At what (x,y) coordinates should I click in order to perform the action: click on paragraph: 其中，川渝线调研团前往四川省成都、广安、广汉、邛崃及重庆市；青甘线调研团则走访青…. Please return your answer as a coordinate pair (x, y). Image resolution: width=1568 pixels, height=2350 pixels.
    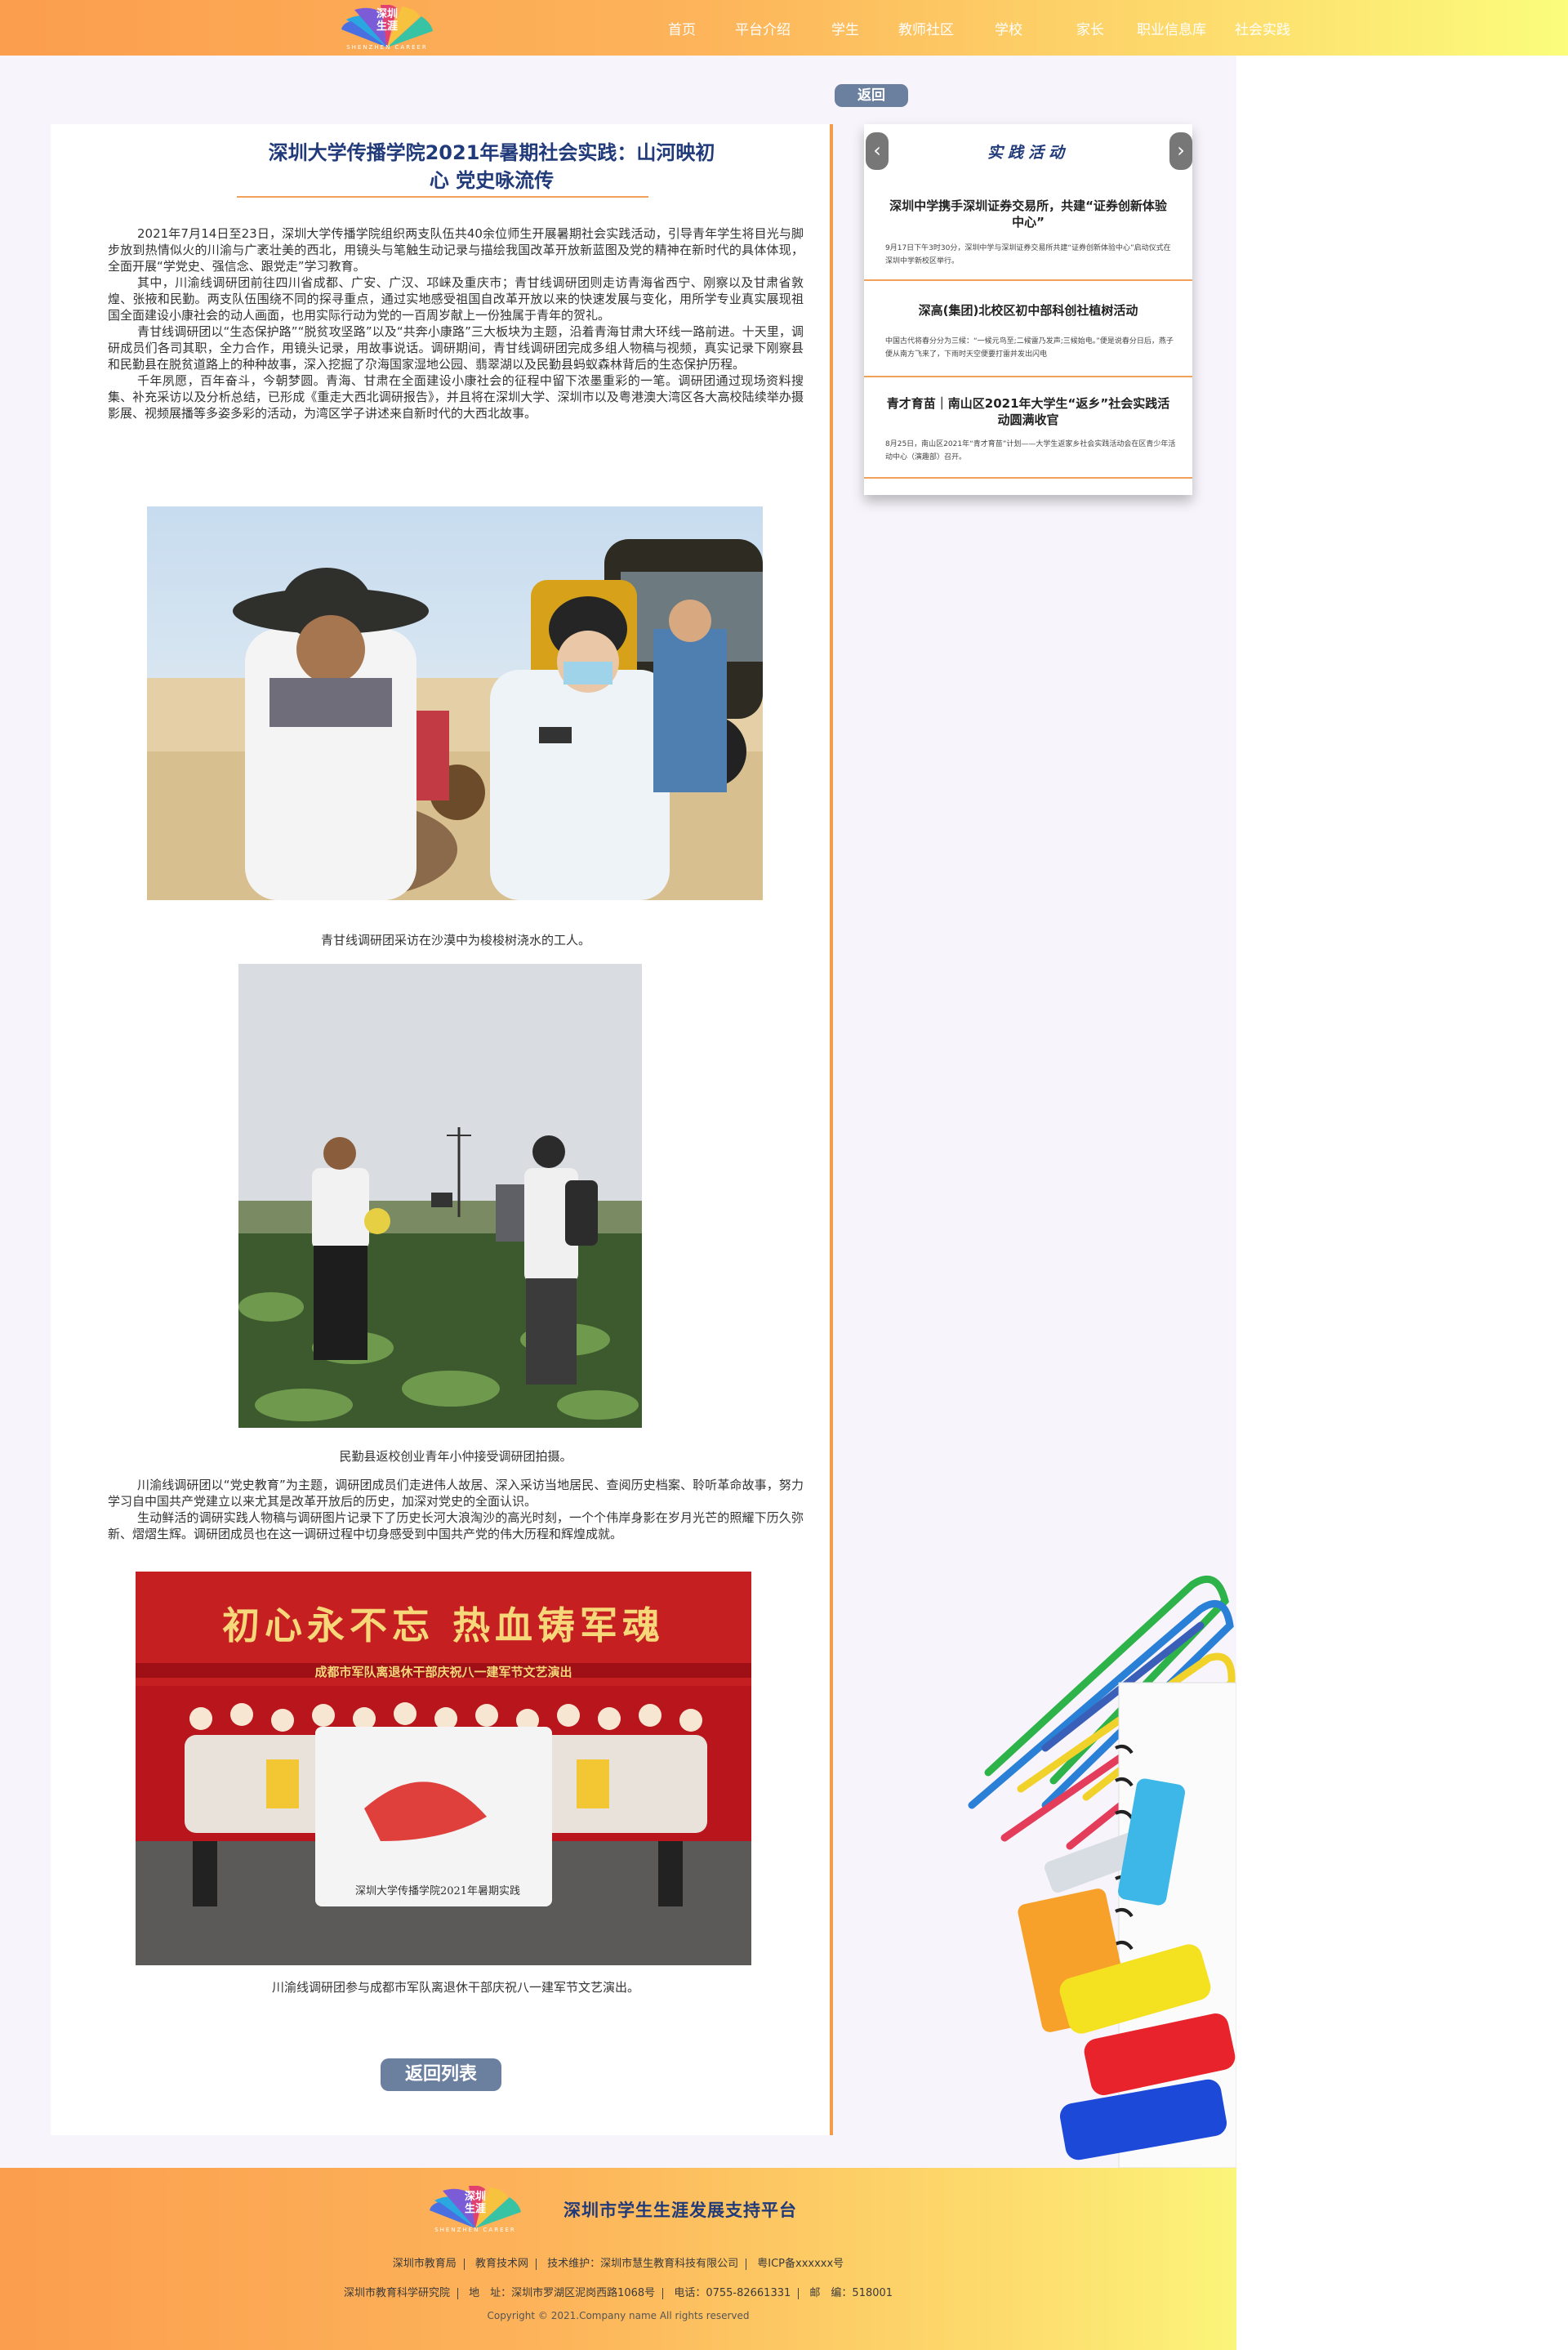
    Looking at the image, I should click on (456, 299).